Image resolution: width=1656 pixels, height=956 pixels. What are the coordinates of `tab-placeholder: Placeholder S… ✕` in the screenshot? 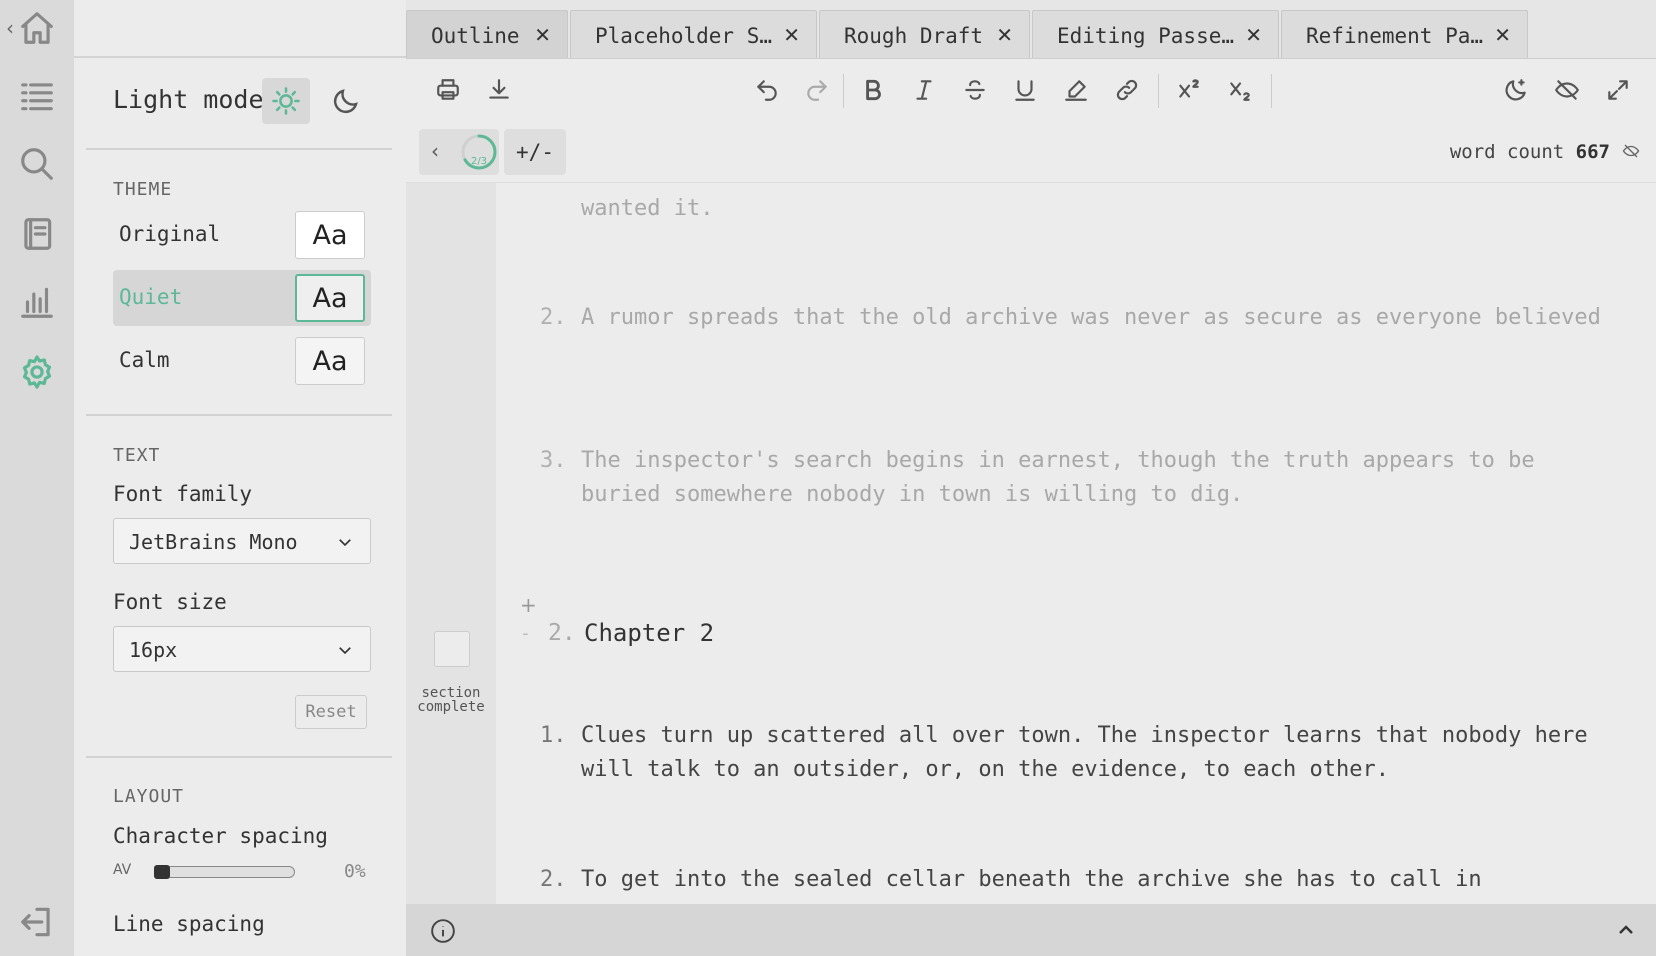 It's located at (693, 34).